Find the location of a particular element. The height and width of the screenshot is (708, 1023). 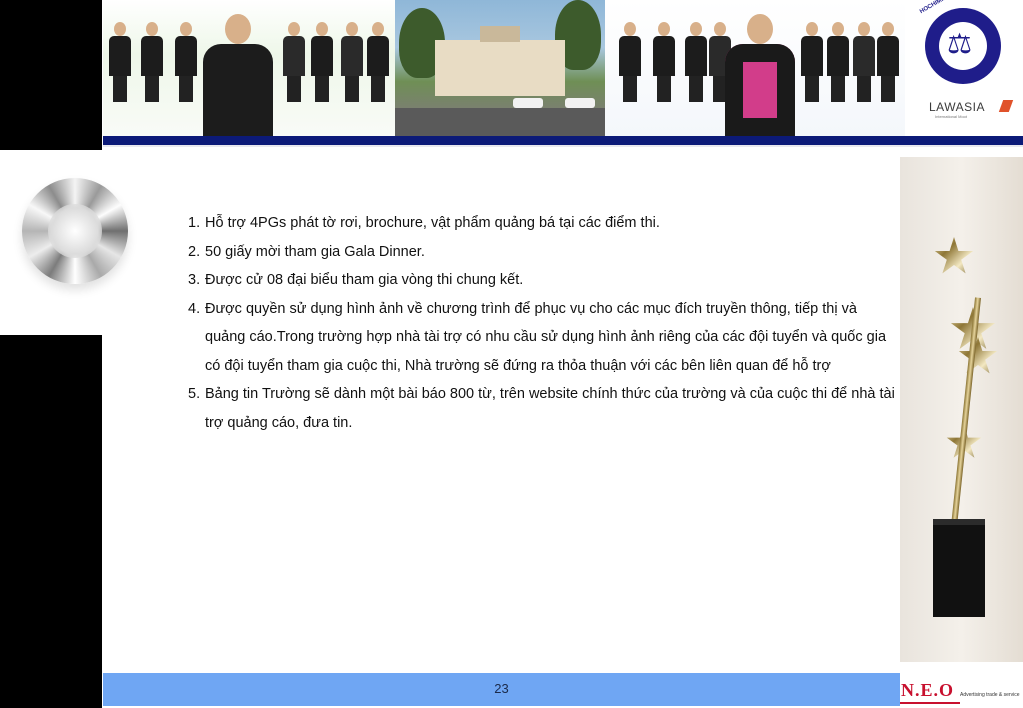

scale-icon: ⚖ is located at coordinates (960, 43).